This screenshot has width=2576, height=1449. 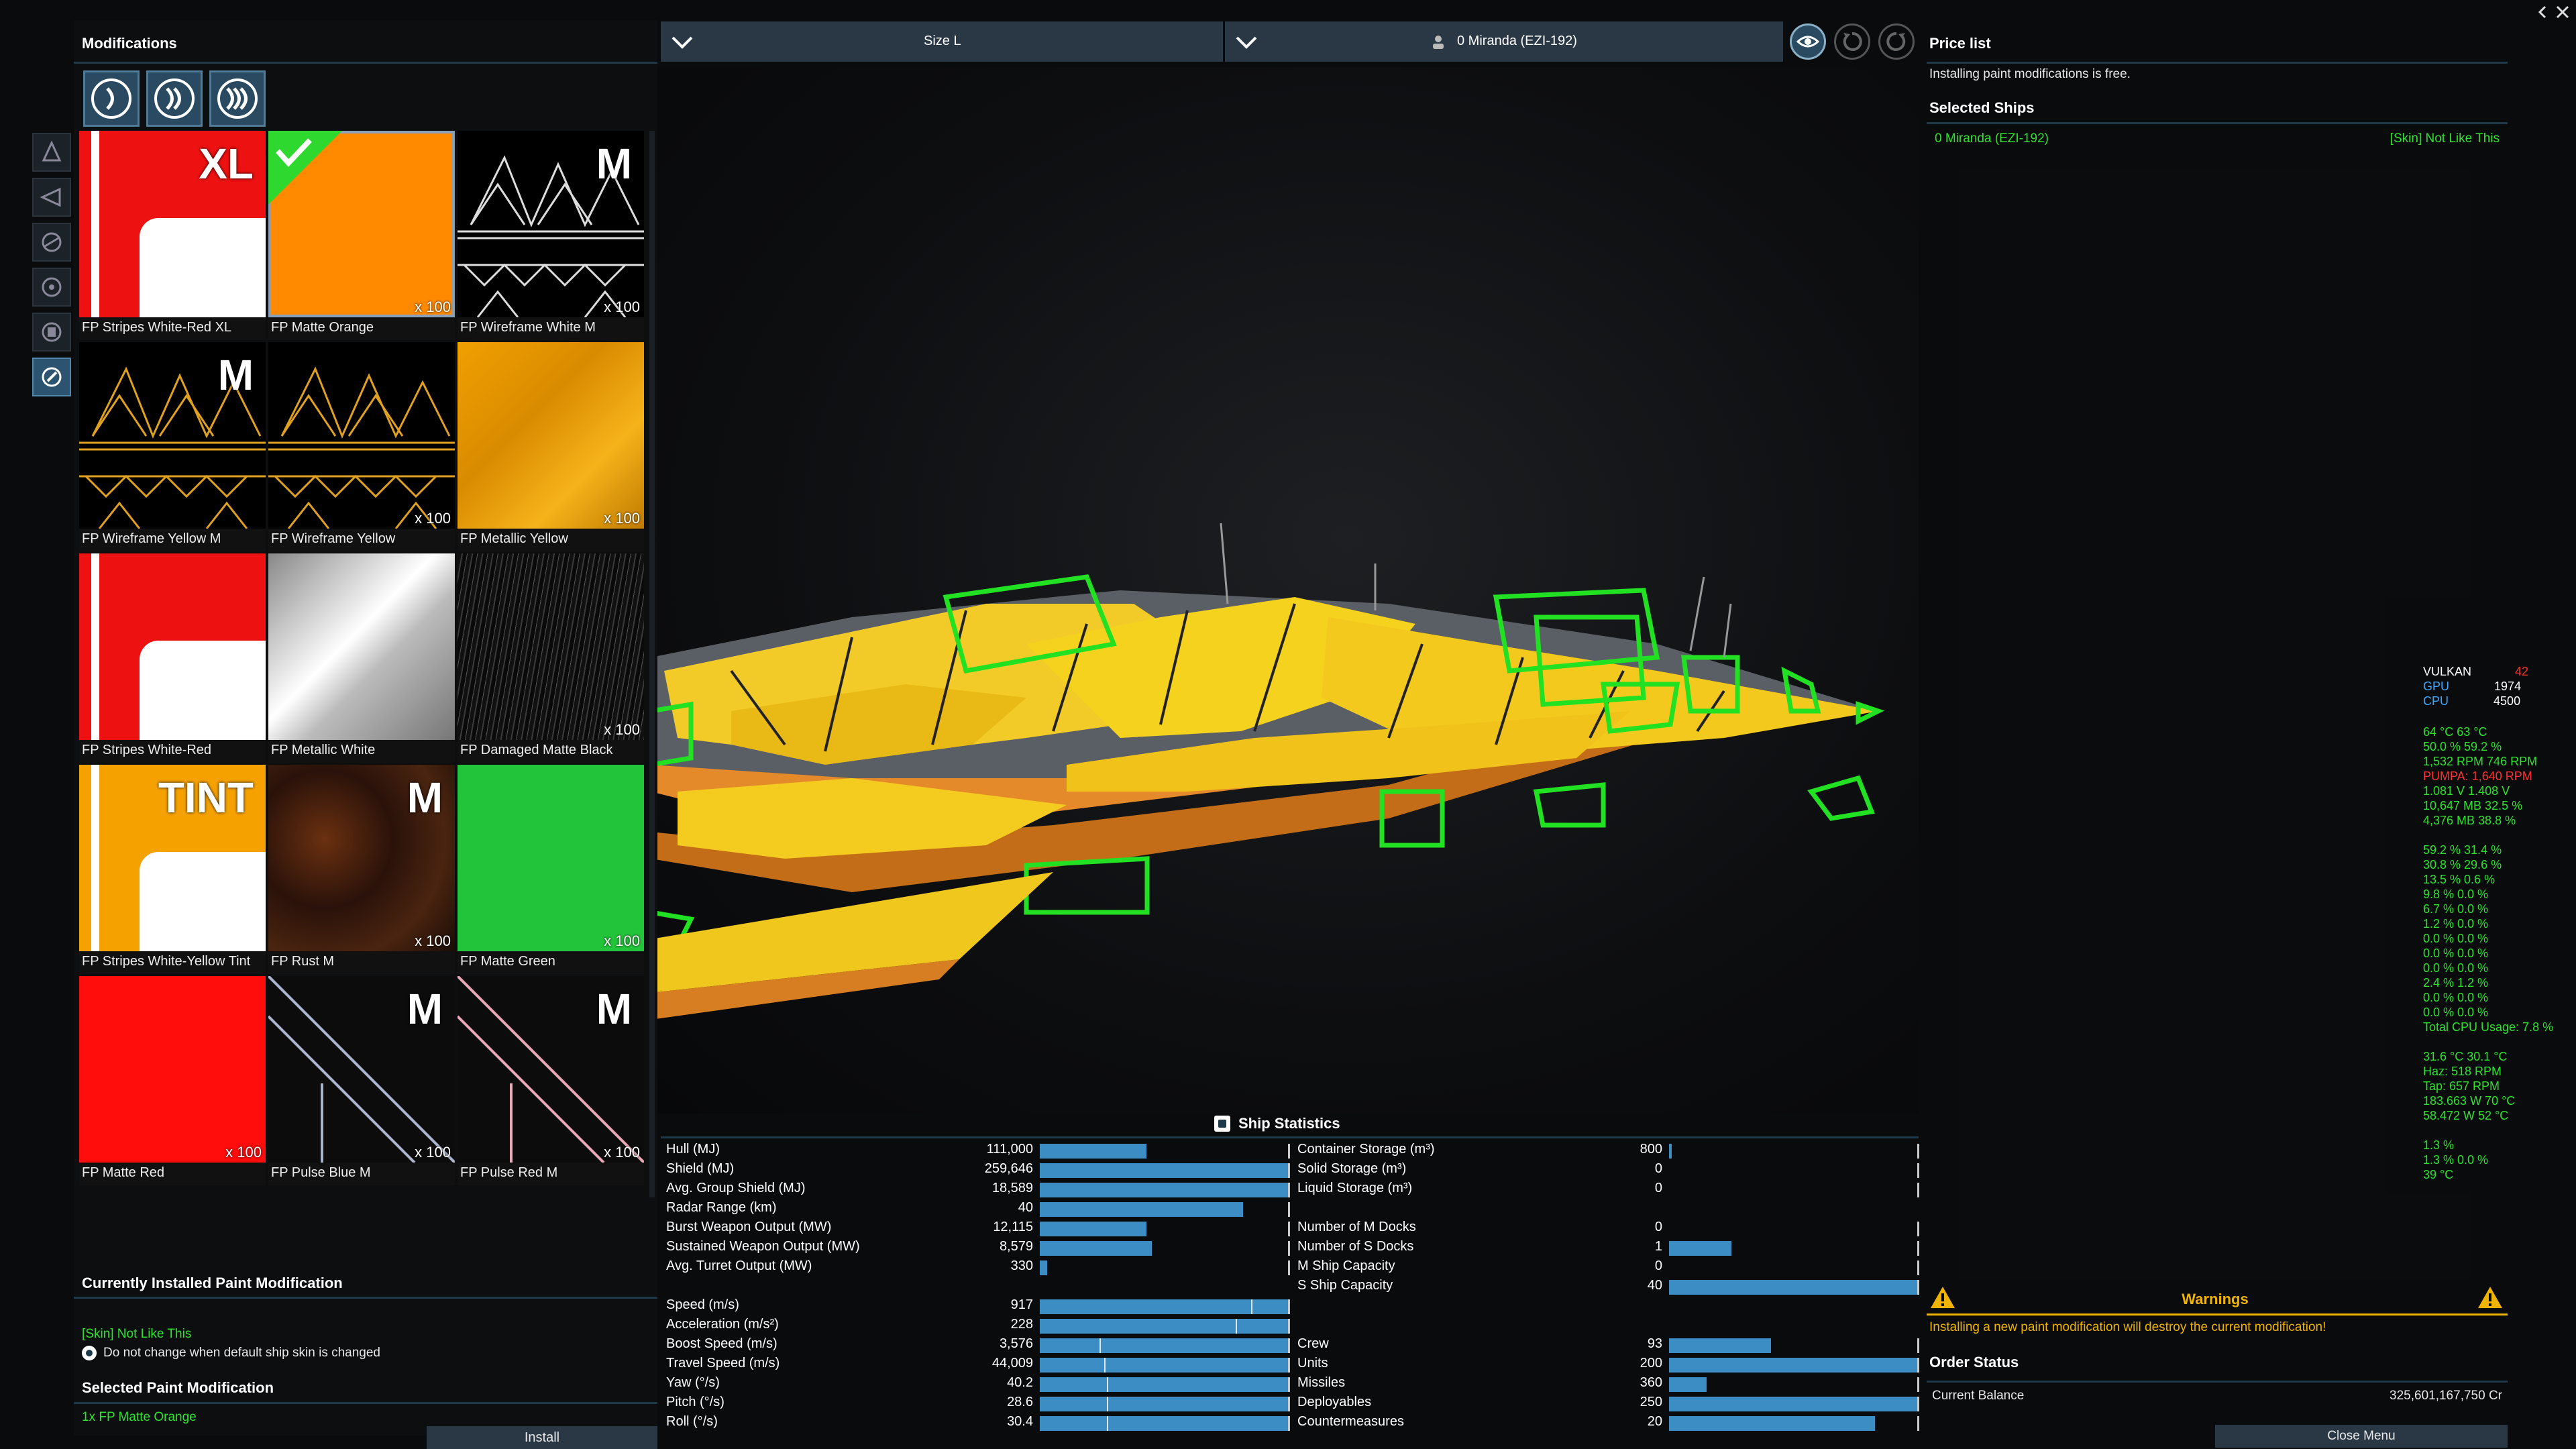 What do you see at coordinates (551, 869) in the screenshot?
I see `paint-tile: x 100 FP Matte Green` at bounding box center [551, 869].